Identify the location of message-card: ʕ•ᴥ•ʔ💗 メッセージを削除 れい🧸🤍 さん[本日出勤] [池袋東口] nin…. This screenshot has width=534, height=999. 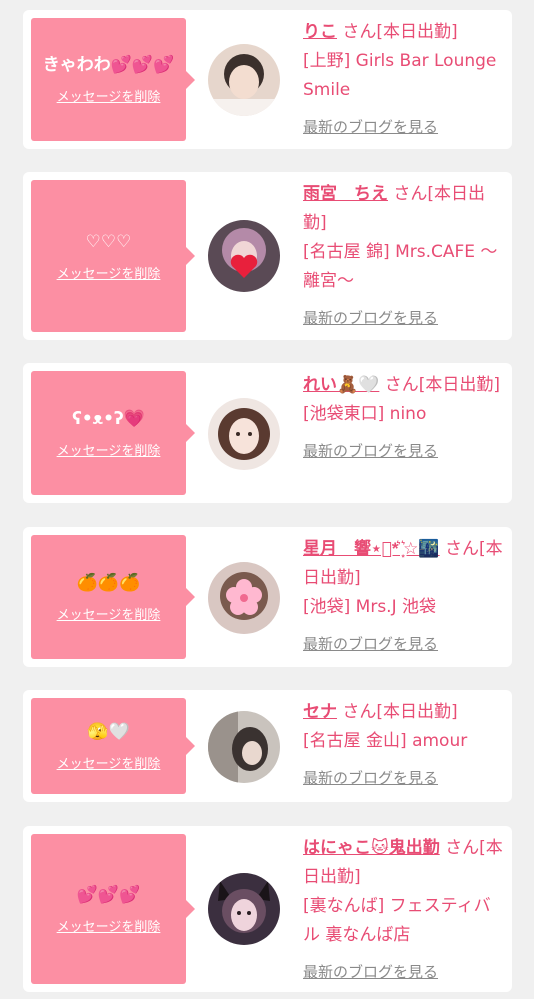
(267, 433).